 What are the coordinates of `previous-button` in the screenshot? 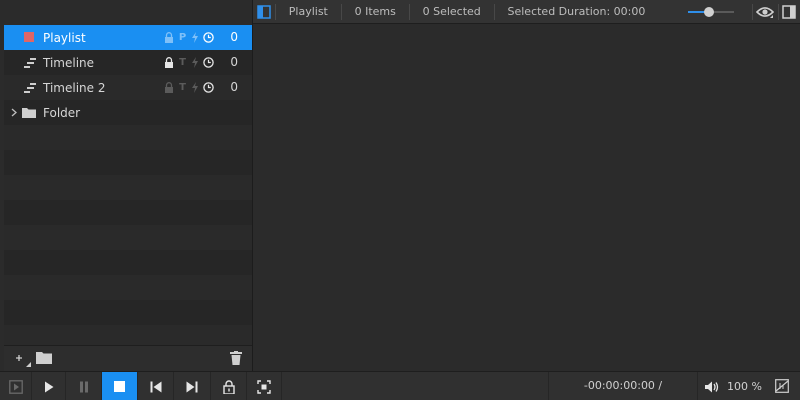 It's located at (156, 386).